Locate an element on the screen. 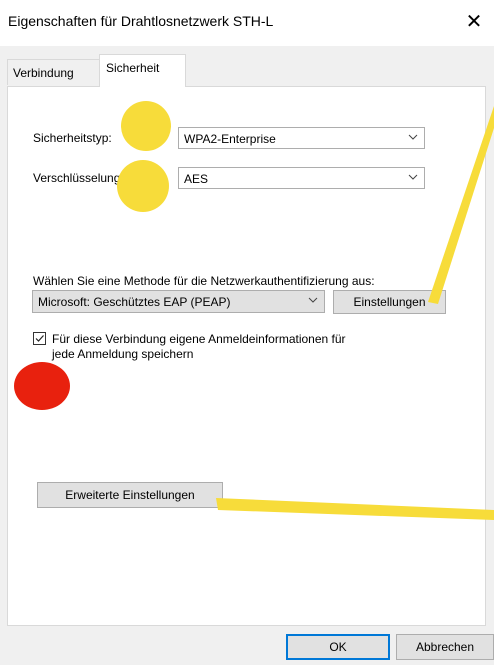 The width and height of the screenshot is (494, 665). close-icon: ✕ is located at coordinates (474, 22).